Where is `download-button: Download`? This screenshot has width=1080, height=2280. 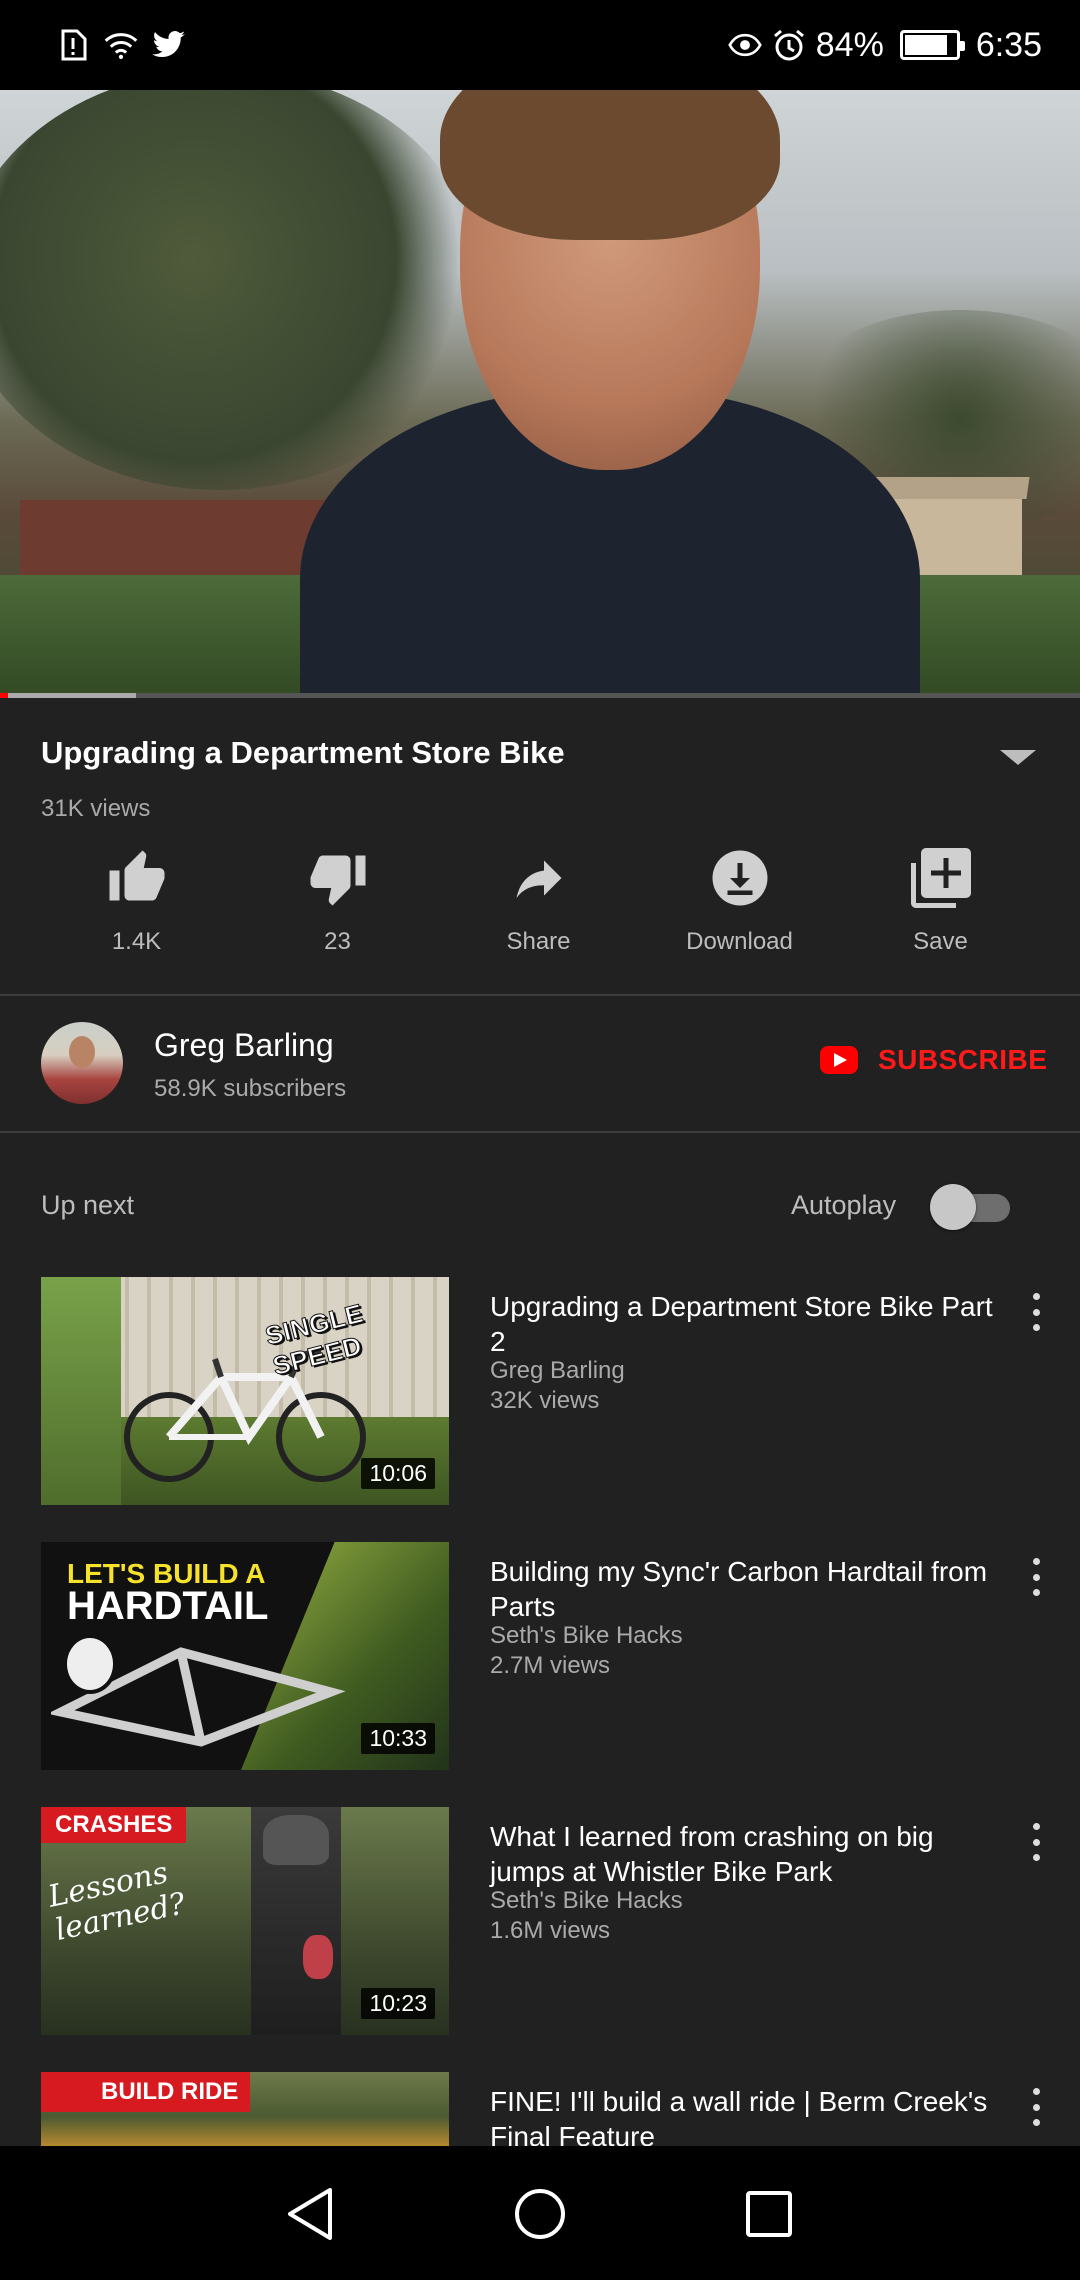
download-button: Download is located at coordinates (739, 908).